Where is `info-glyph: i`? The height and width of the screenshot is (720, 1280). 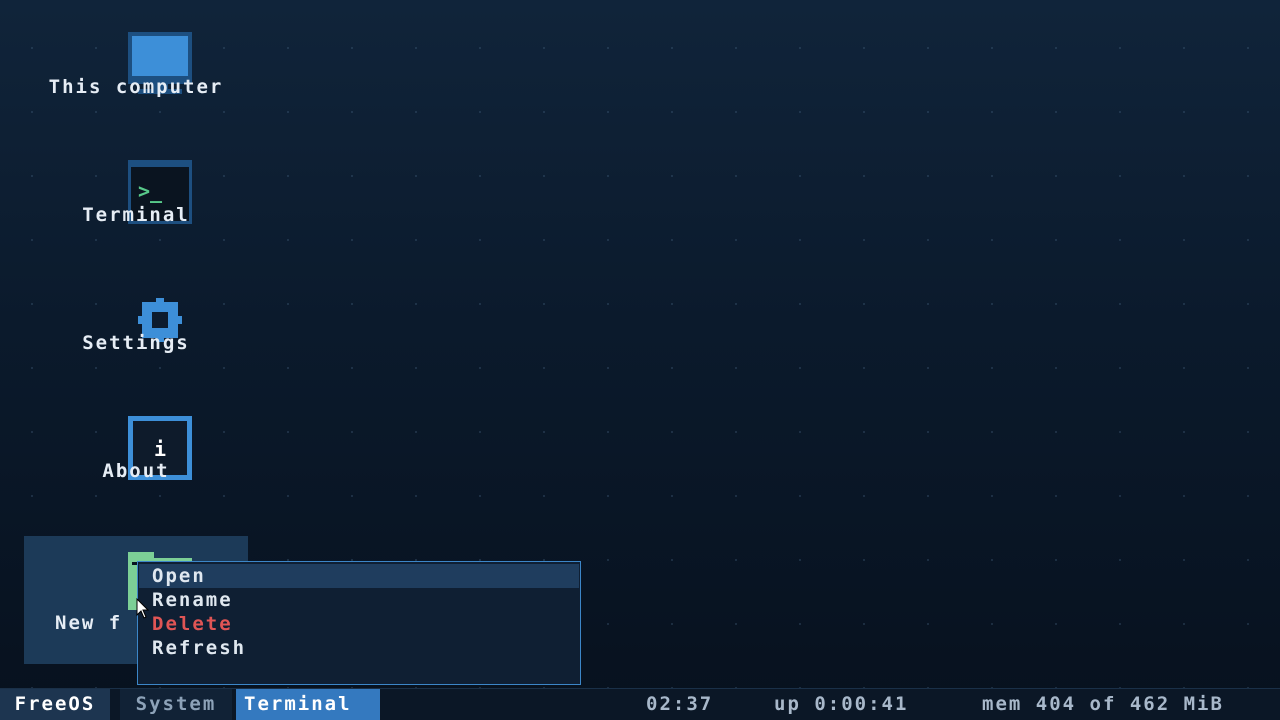
info-glyph: i is located at coordinates (160, 449).